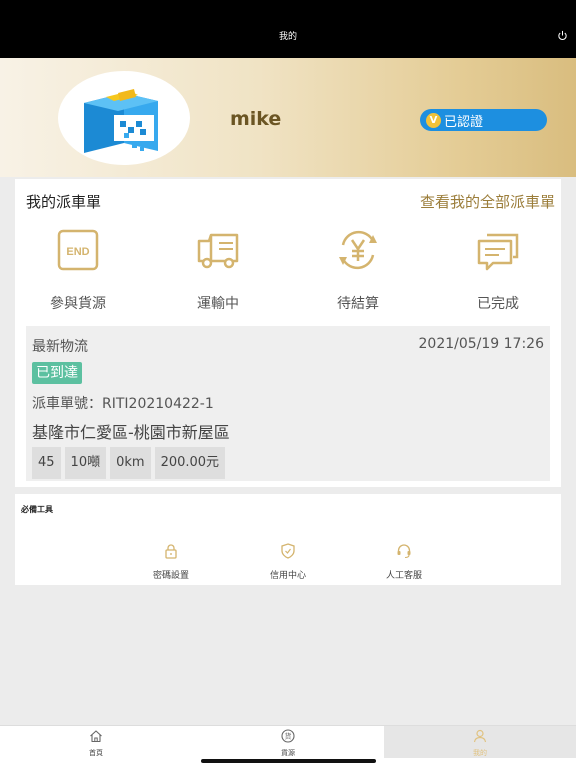 Image resolution: width=576 pixels, height=768 pixels. Describe the element at coordinates (358, 304) in the screenshot. I see `status-label: 待結算` at that location.